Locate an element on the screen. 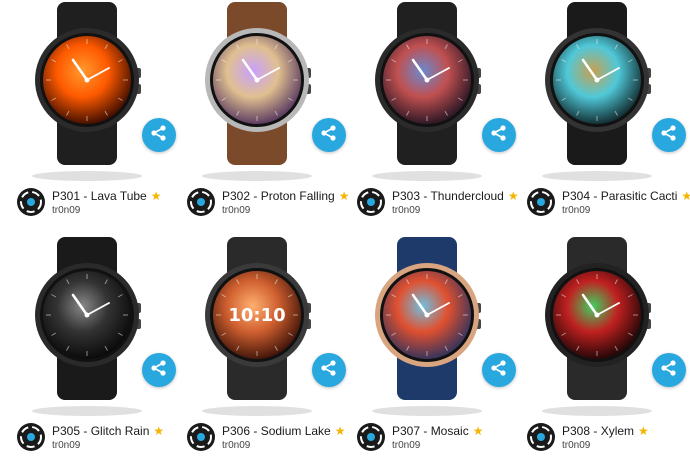 Image resolution: width=690 pixels, height=470 pixels. watchface-meta: P307 - Mosaic ★ tr0n09 is located at coordinates (439, 437).